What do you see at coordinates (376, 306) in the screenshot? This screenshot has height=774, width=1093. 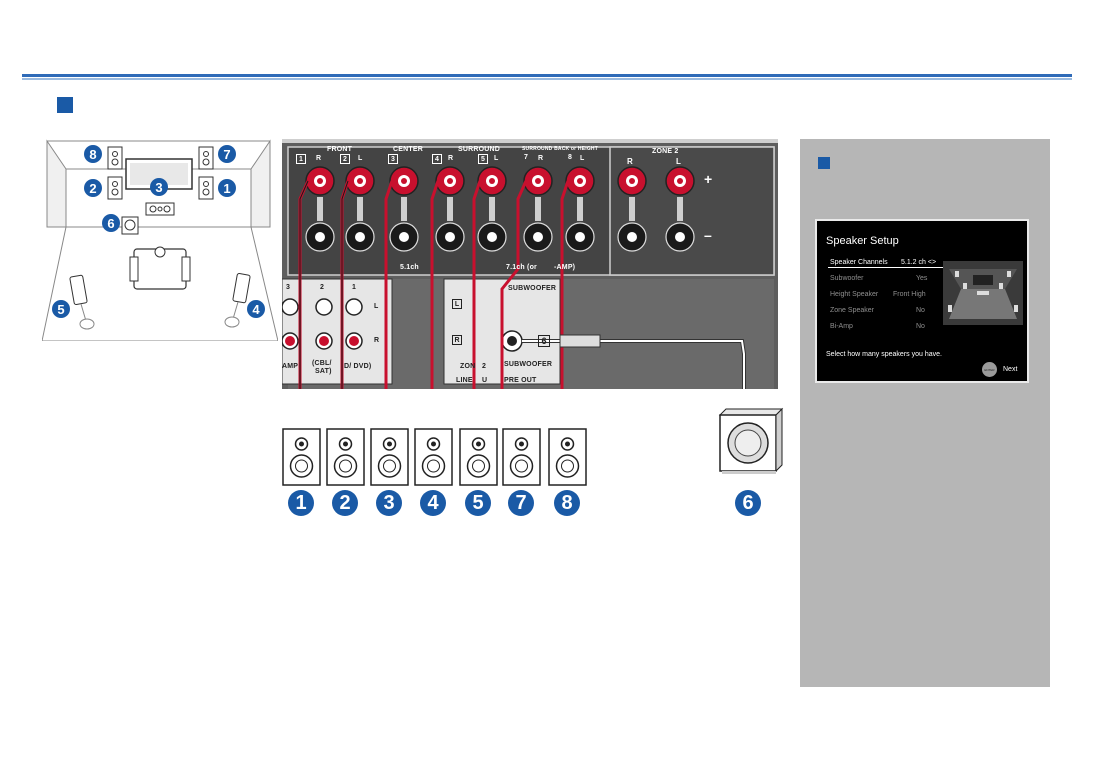 I see `input-label-l: L` at bounding box center [376, 306].